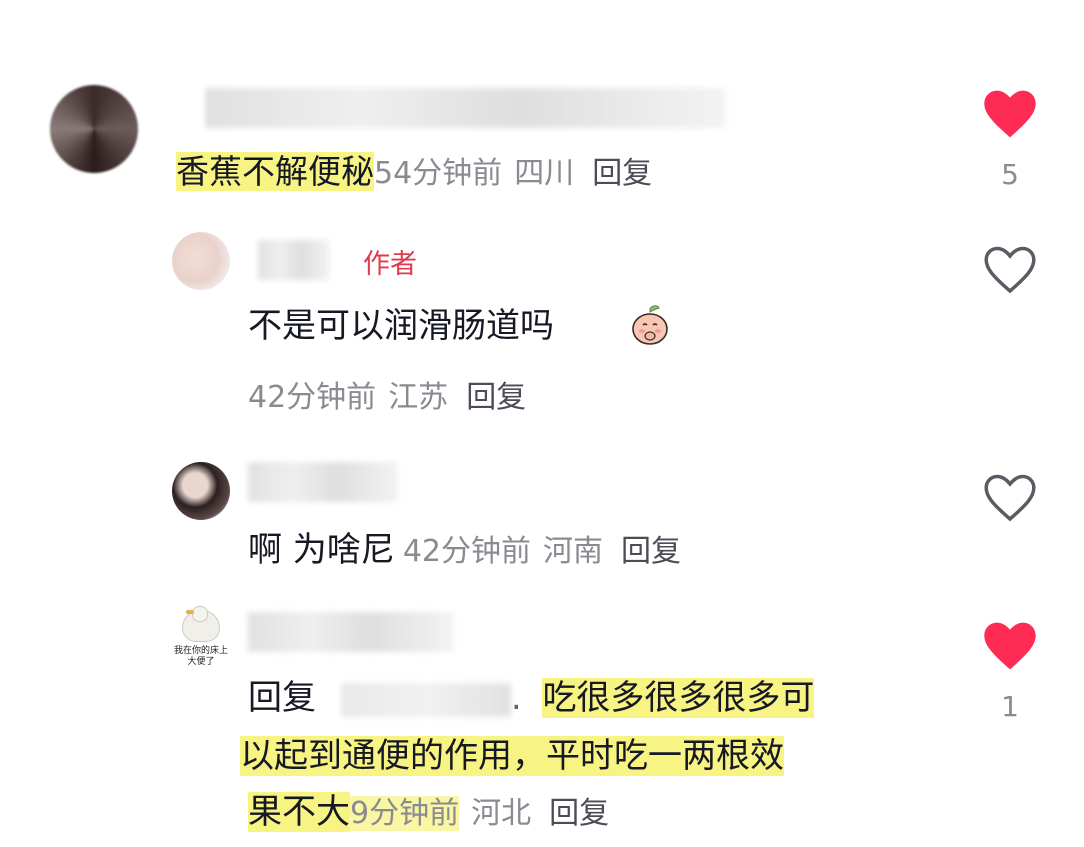 This screenshot has width=1084, height=847. What do you see at coordinates (387, 394) in the screenshot?
I see `comment-meta: 42分钟前 江苏 回复` at bounding box center [387, 394].